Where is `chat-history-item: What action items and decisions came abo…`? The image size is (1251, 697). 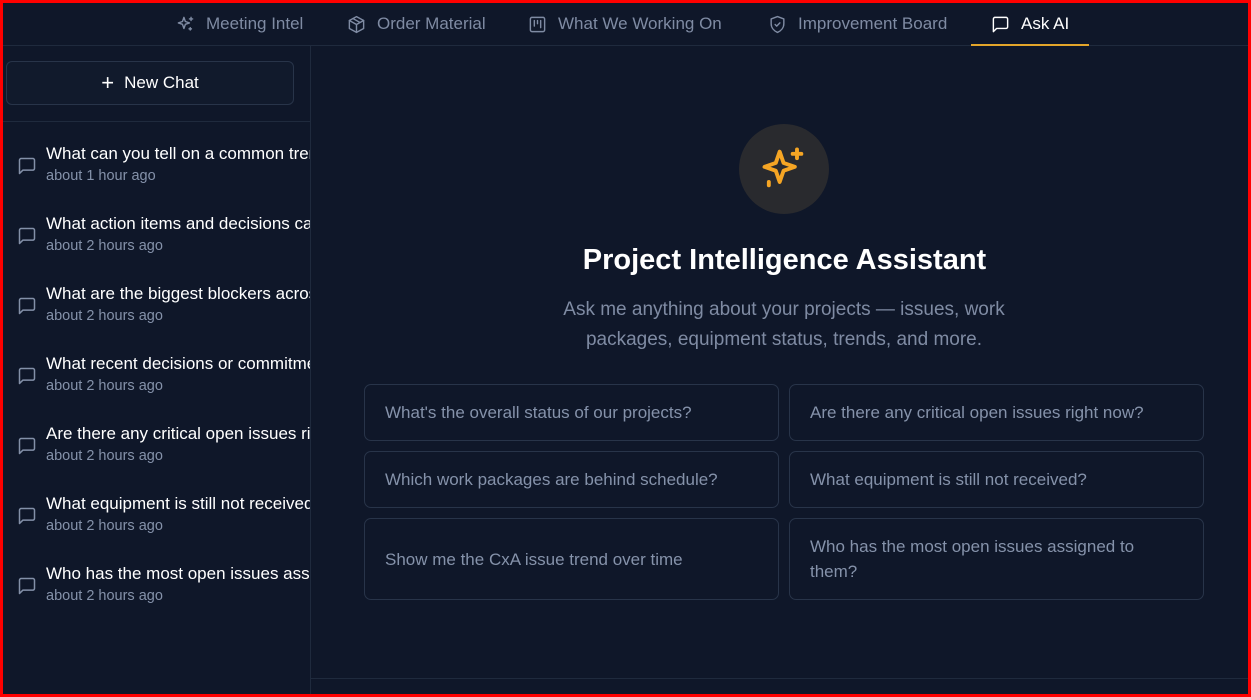 chat-history-item: What action items and decisions came abo… is located at coordinates (156, 239).